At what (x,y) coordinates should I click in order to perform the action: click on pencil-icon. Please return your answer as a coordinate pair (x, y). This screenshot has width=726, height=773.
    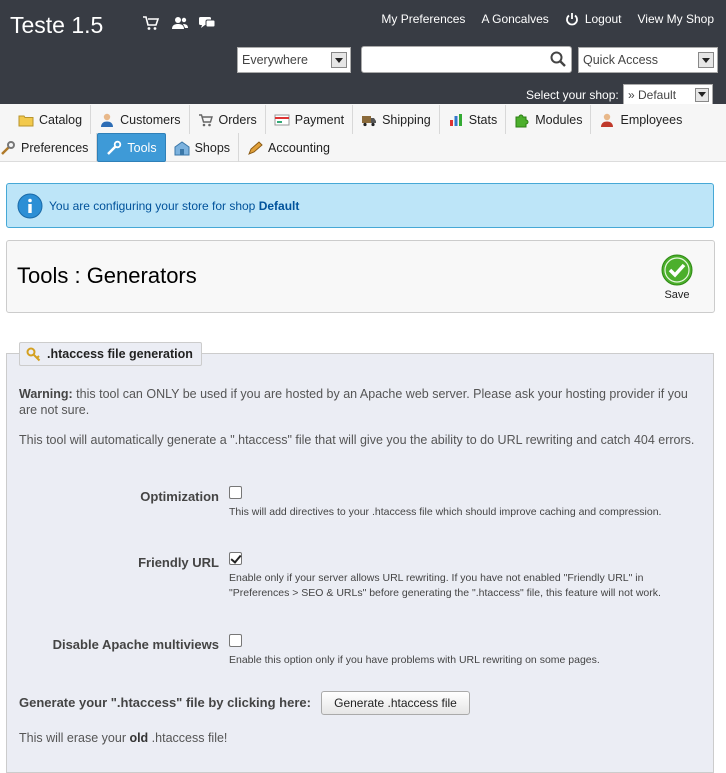
    Looking at the image, I should click on (255, 147).